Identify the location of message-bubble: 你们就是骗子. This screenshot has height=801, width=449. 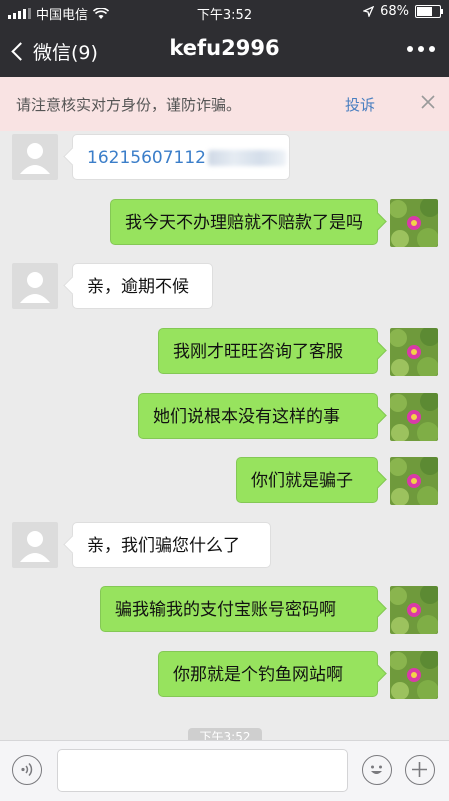
(307, 480).